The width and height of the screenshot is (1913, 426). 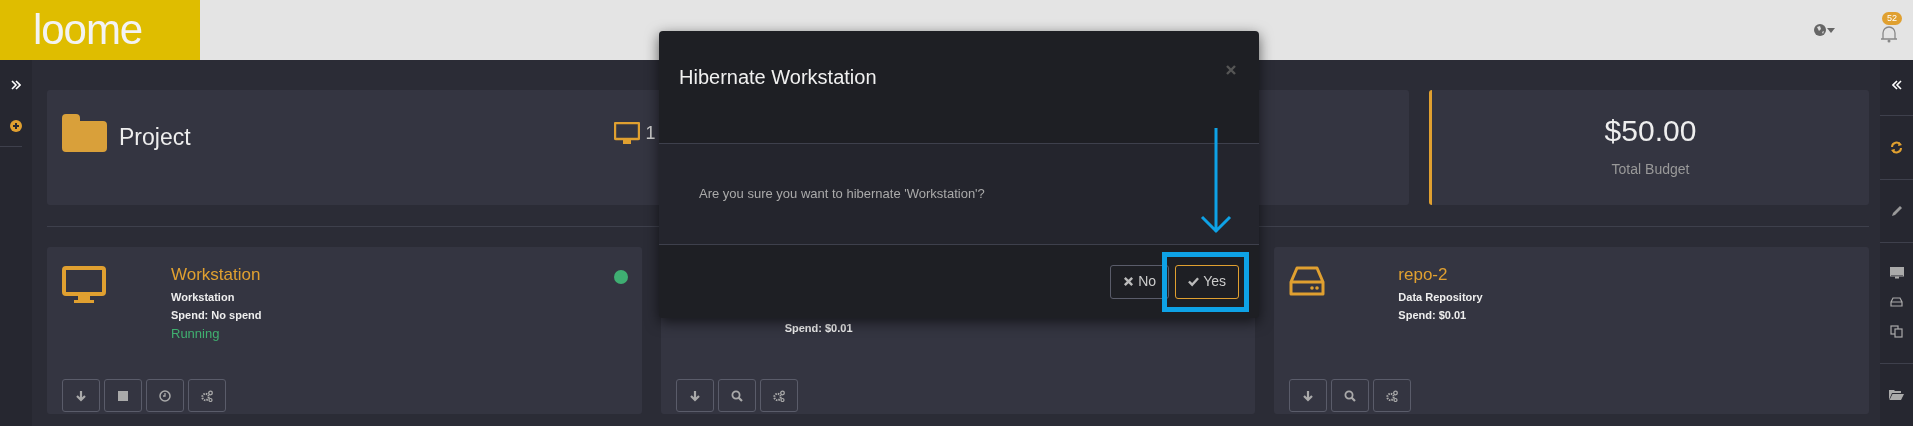 What do you see at coordinates (216, 315) in the screenshot?
I see `resource-spend: Spend: No spend` at bounding box center [216, 315].